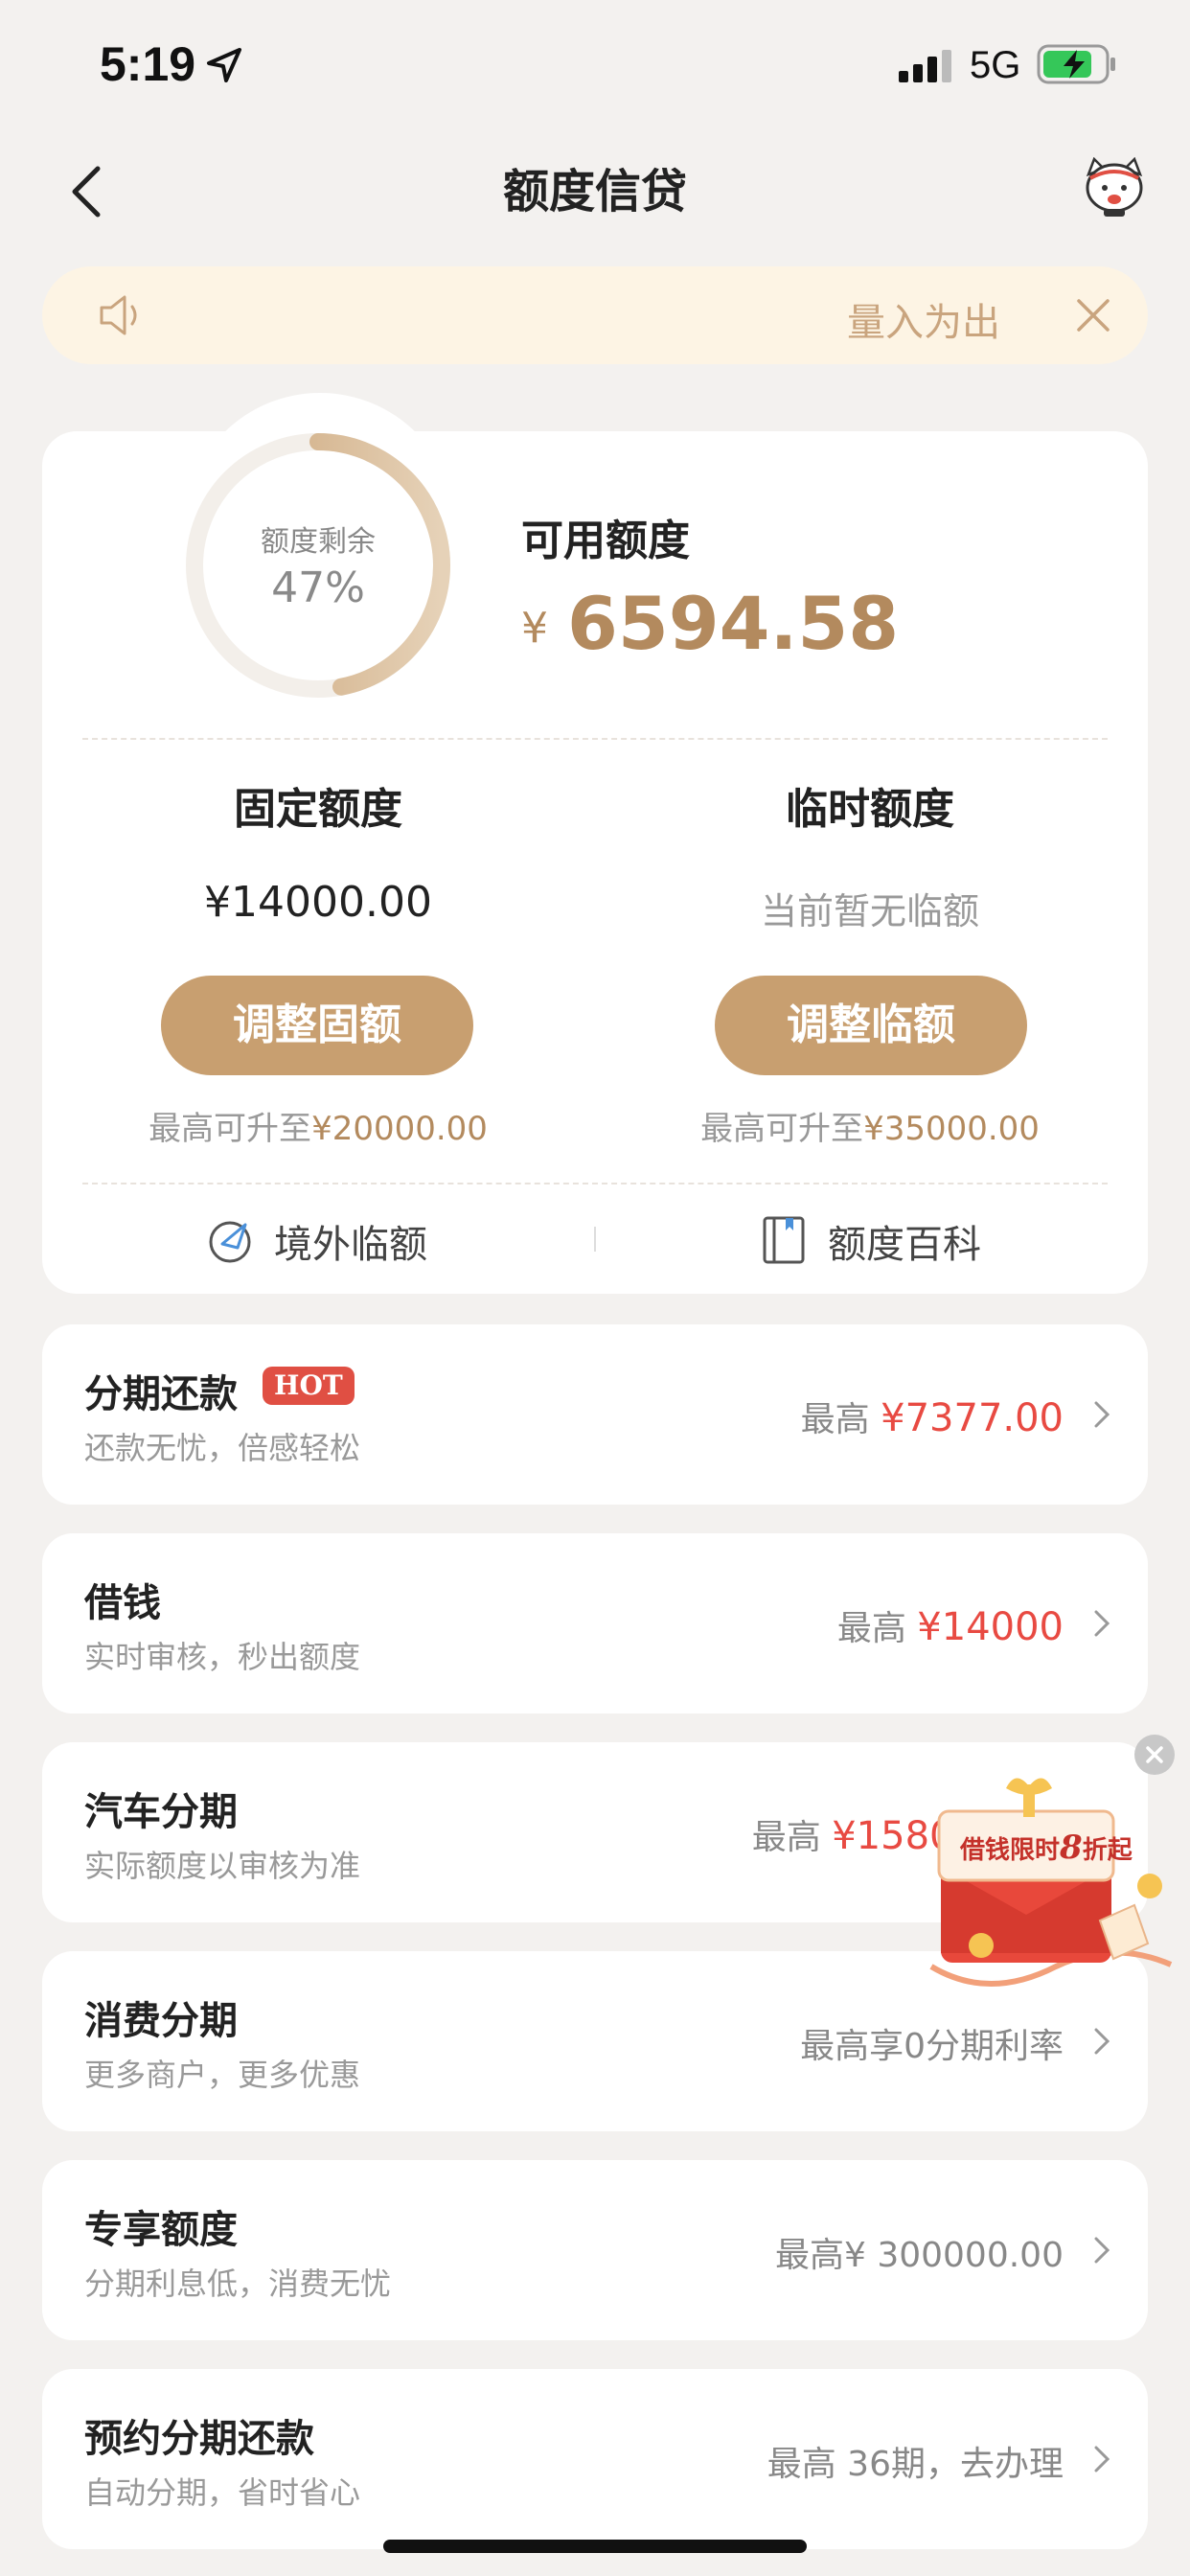  I want to click on fixed-value: ¥14000.00, so click(318, 902).